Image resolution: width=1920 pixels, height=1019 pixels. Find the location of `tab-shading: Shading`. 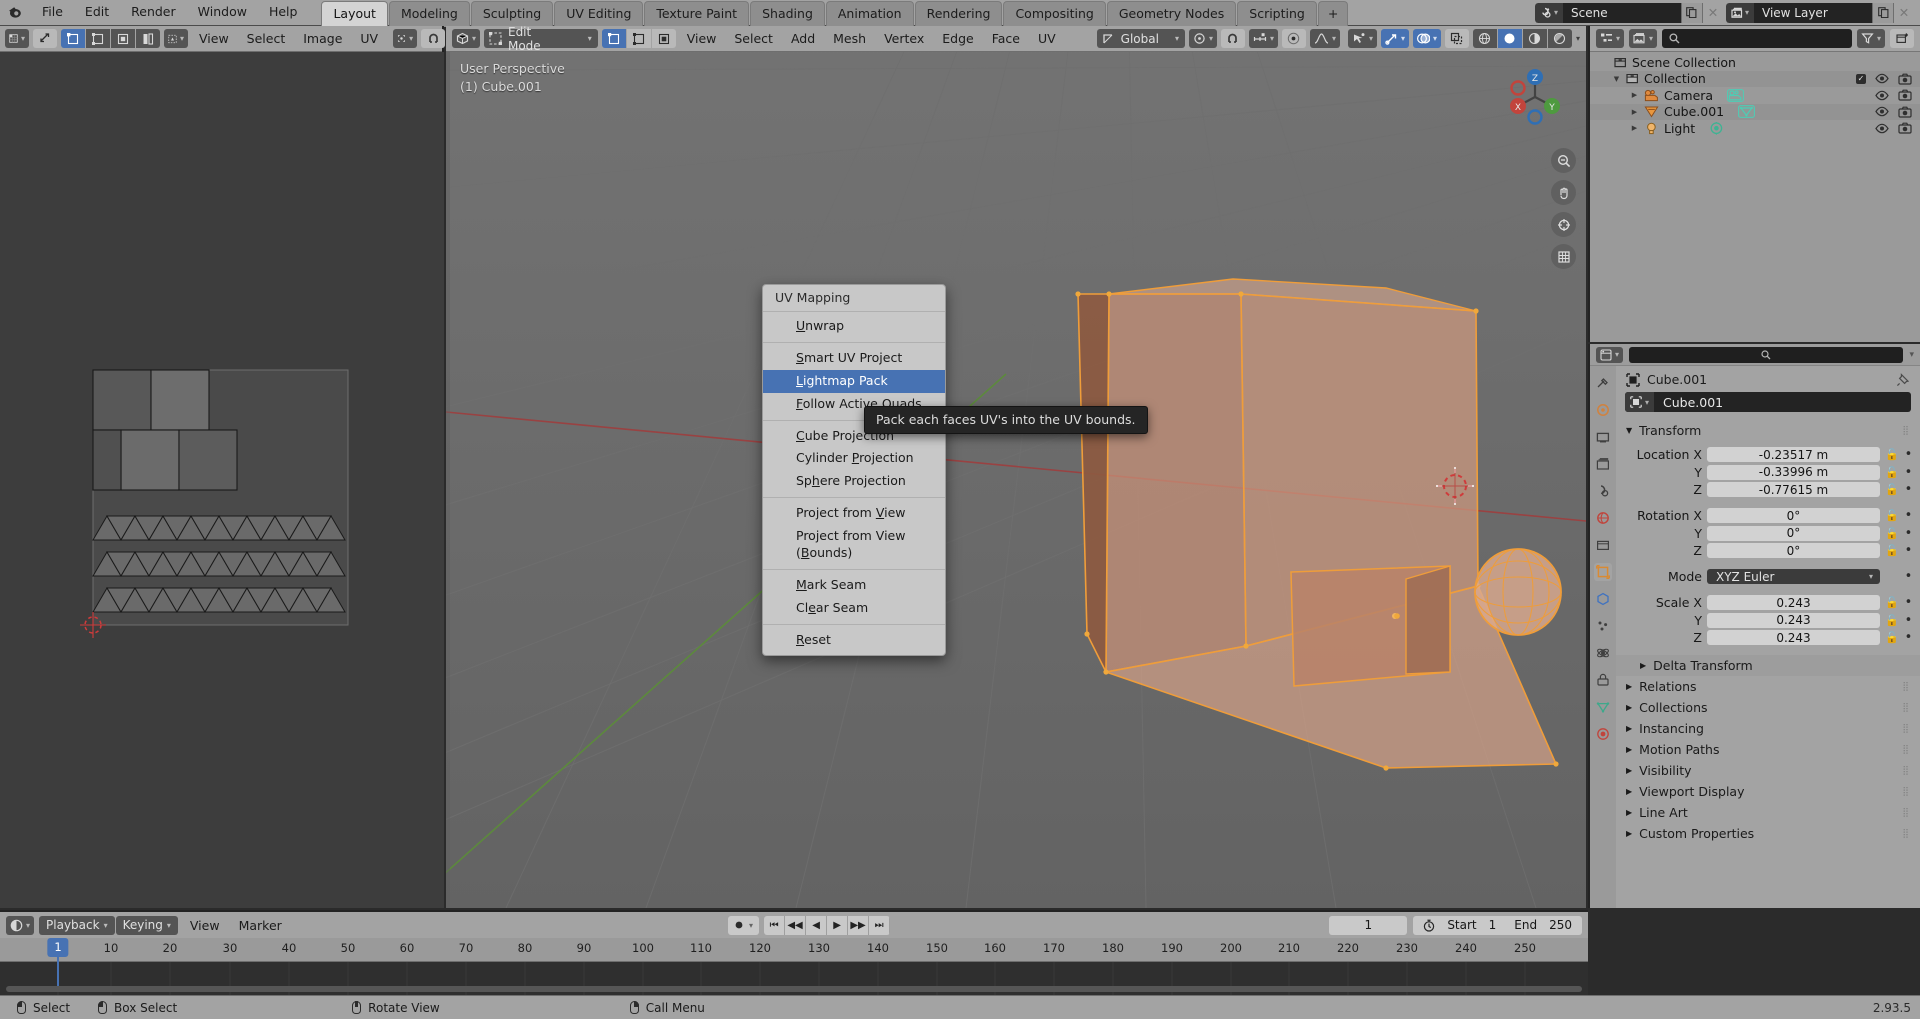

tab-shading: Shading is located at coordinates (787, 14).